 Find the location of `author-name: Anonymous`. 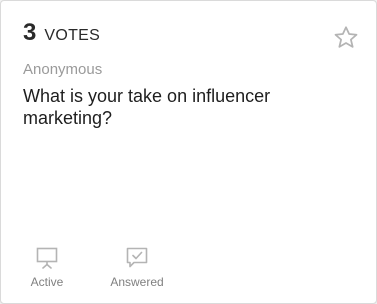

author-name: Anonymous is located at coordinates (63, 69).